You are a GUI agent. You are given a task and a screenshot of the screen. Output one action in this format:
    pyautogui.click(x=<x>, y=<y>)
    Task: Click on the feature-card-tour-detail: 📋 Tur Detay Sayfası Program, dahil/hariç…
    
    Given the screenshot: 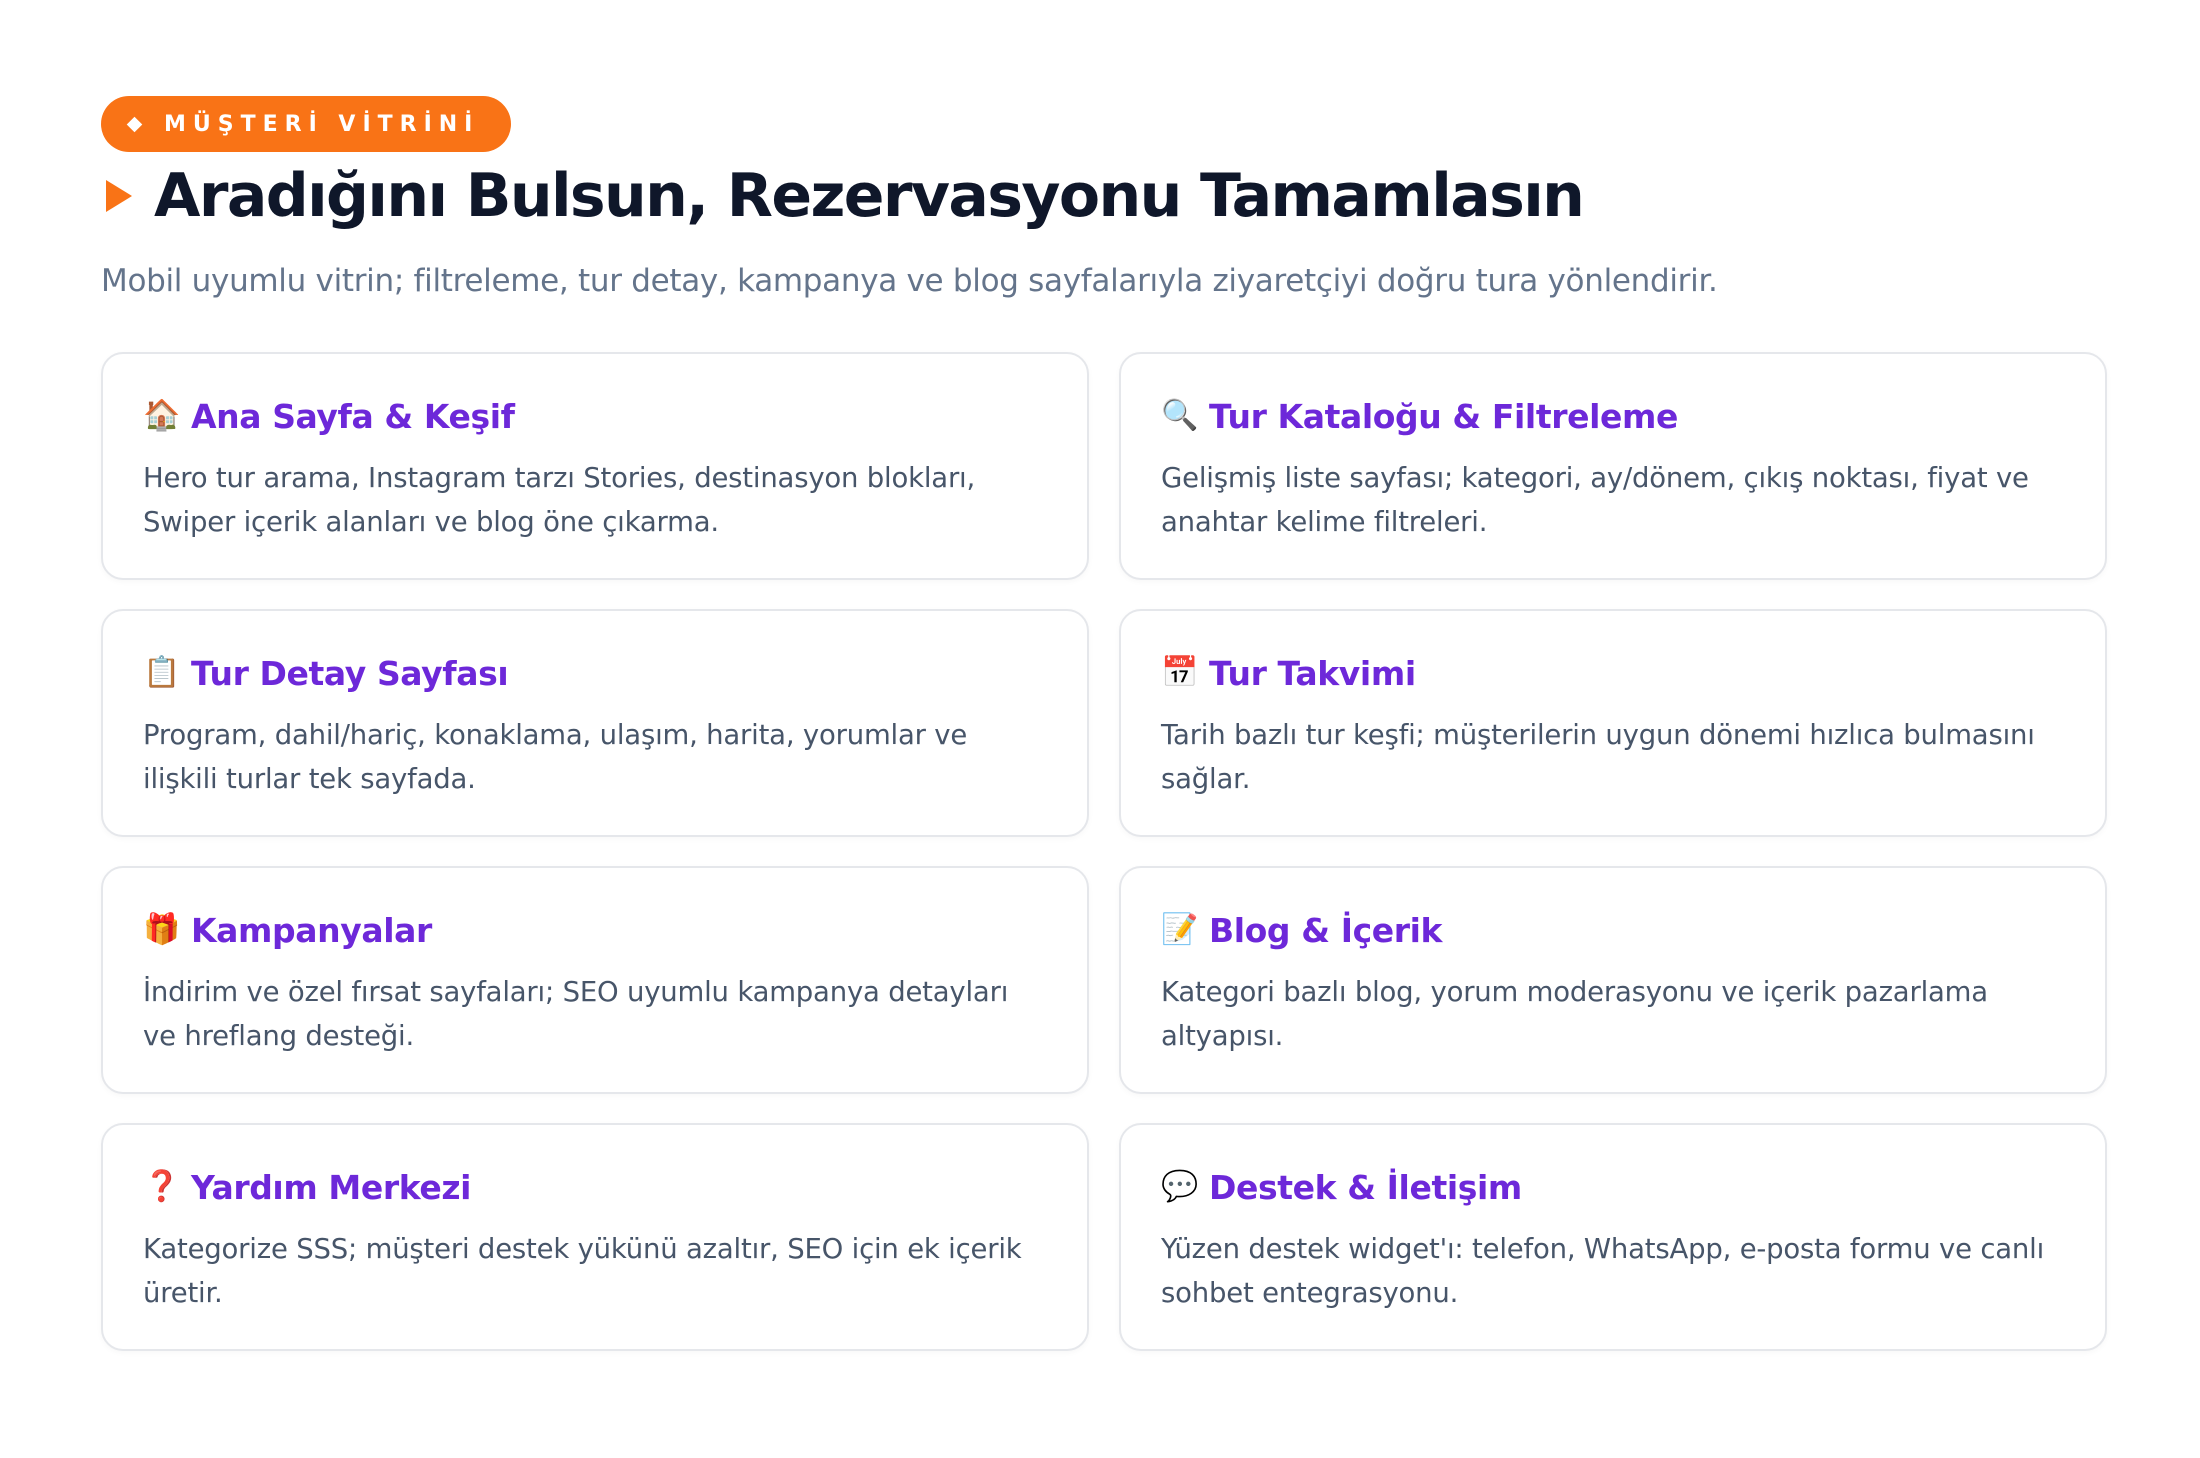 What is the action you would take?
    pyautogui.click(x=595, y=723)
    